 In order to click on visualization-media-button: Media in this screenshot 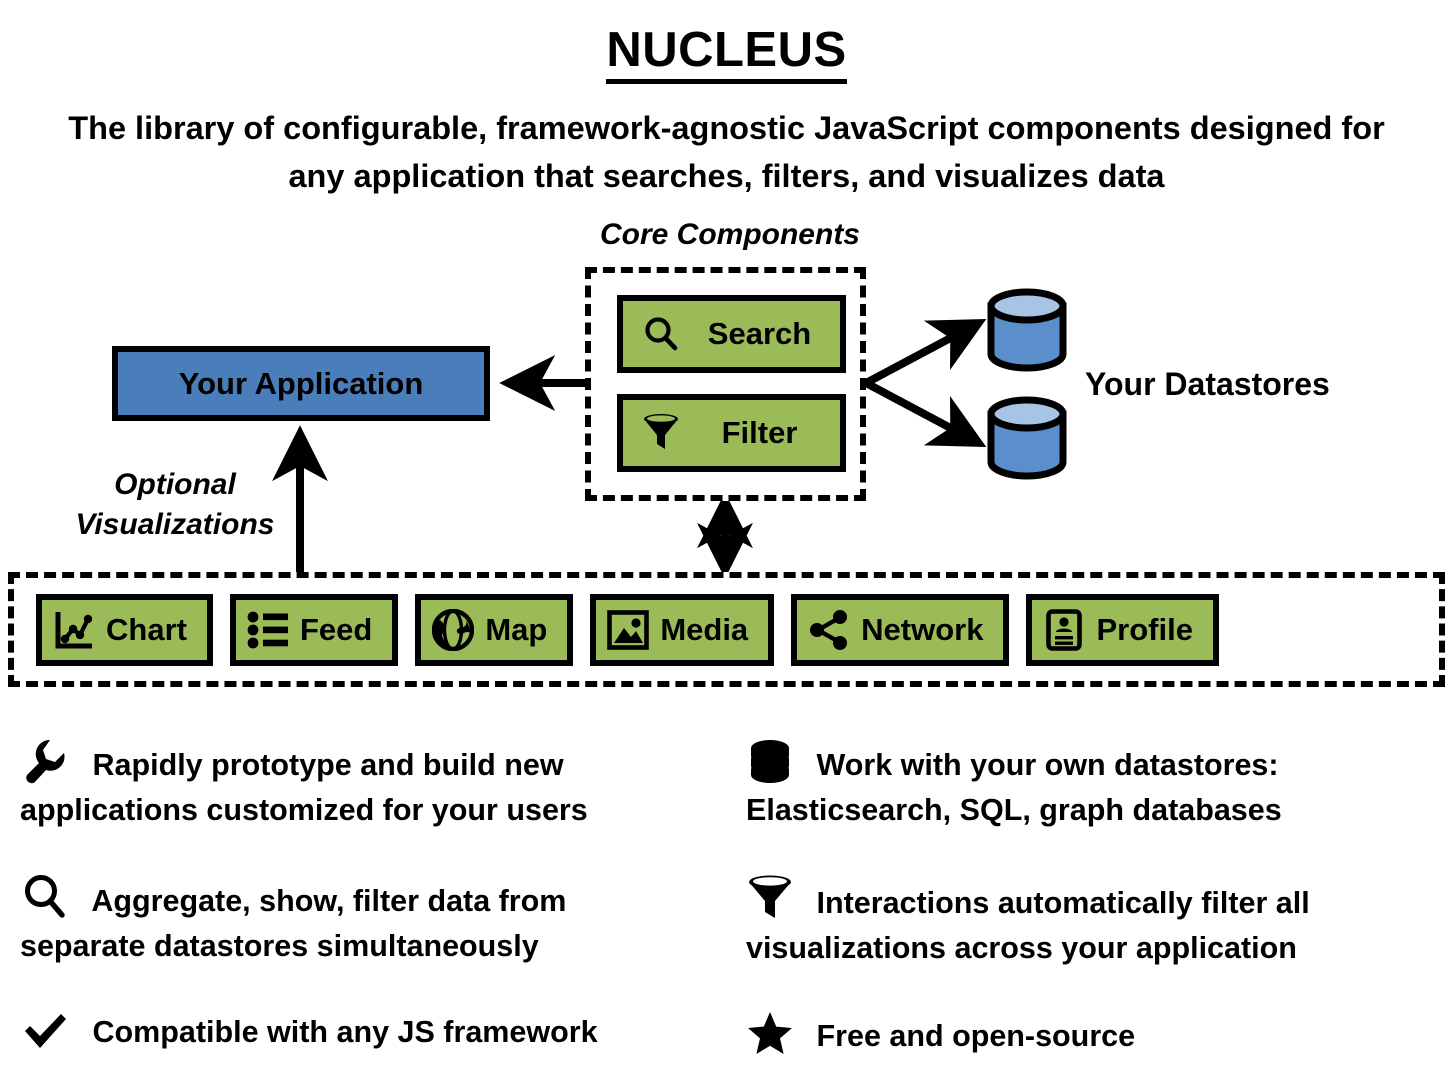, I will do `click(682, 629)`.